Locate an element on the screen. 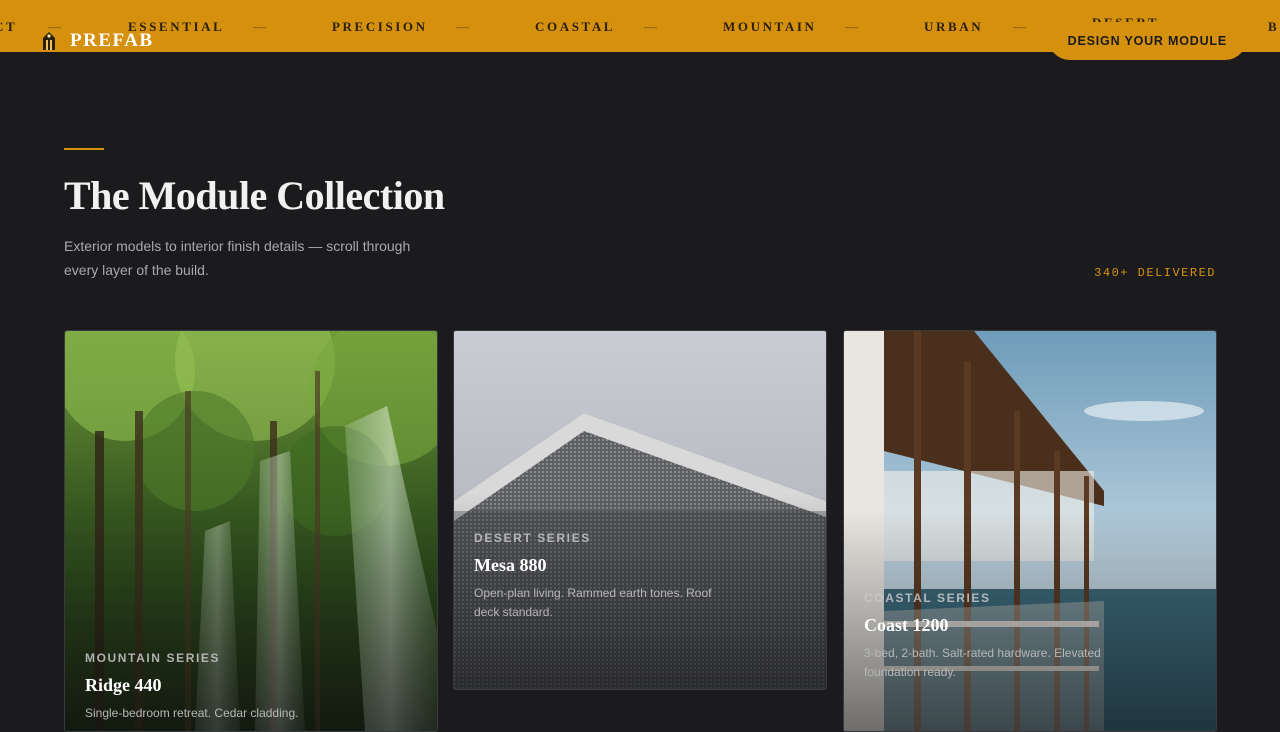 This screenshot has width=1280, height=732. card-series-label: MOUNTAIN SERIES is located at coordinates (153, 658).